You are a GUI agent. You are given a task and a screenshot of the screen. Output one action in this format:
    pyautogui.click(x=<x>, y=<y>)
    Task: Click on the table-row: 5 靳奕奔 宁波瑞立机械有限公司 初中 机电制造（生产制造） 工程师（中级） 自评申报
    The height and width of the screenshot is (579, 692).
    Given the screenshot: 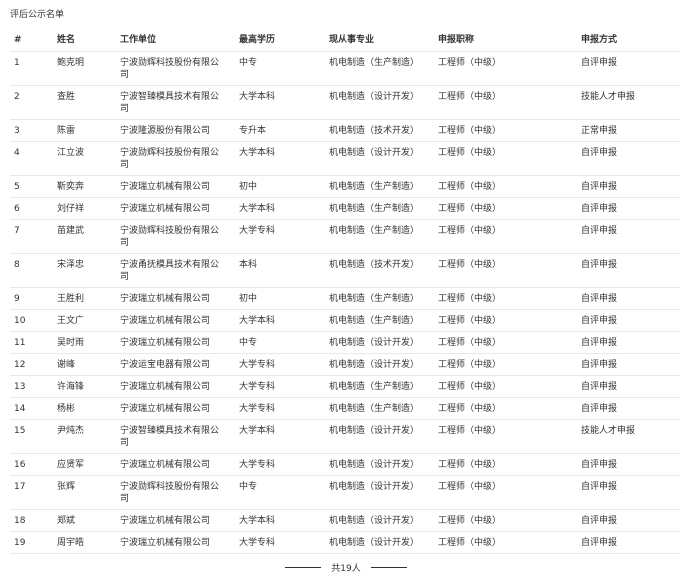 What is the action you would take?
    pyautogui.click(x=345, y=186)
    